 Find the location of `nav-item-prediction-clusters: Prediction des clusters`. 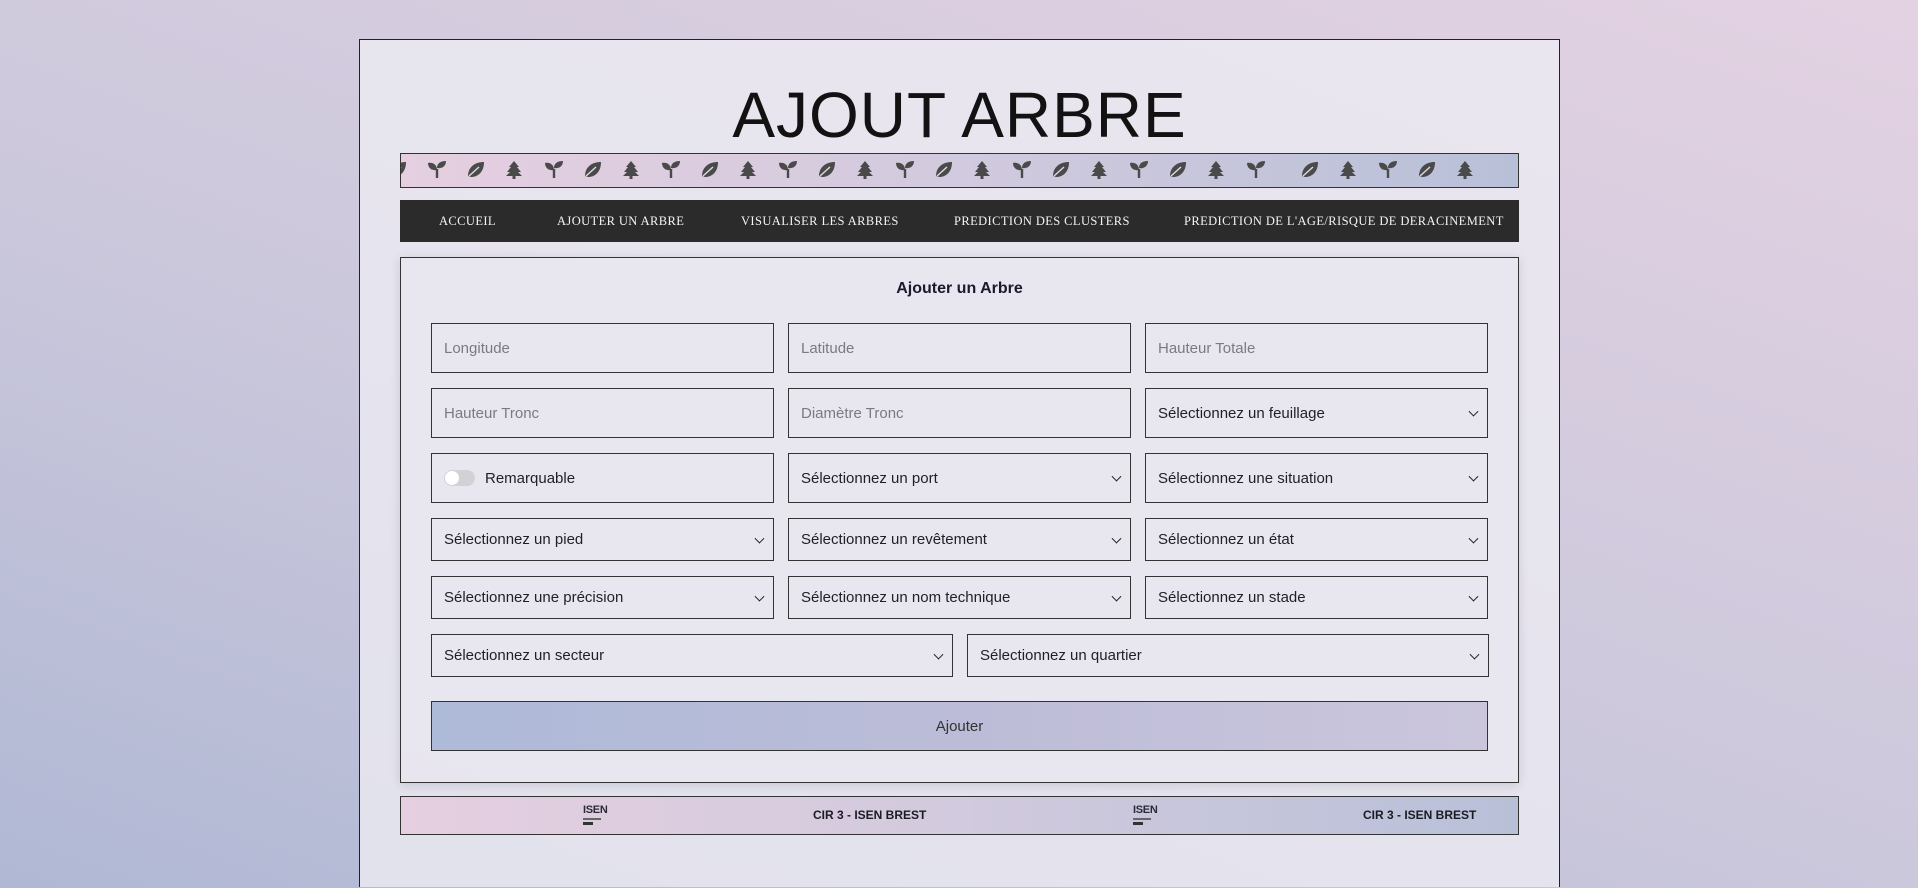

nav-item-prediction-clusters: Prediction des clusters is located at coordinates (1042, 221).